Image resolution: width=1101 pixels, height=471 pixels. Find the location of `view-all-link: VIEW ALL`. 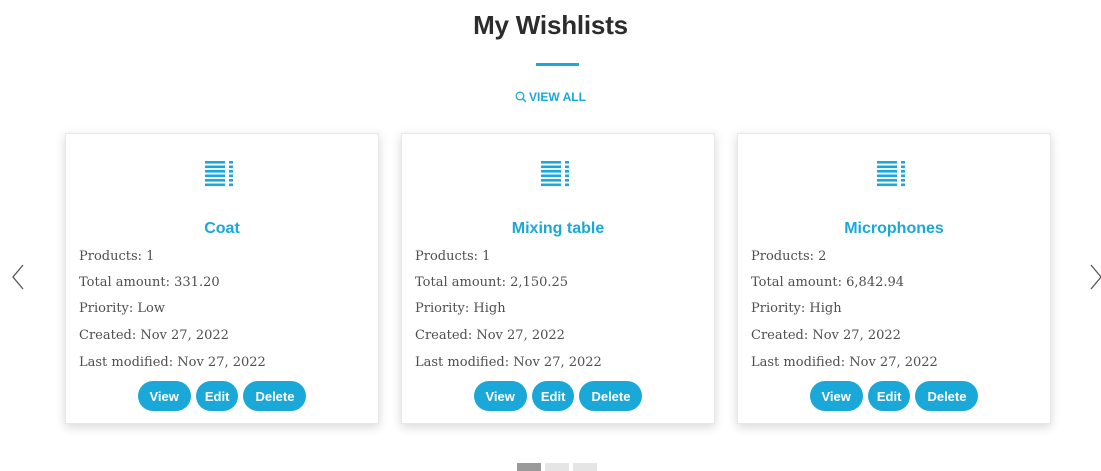

view-all-link: VIEW ALL is located at coordinates (550, 97).